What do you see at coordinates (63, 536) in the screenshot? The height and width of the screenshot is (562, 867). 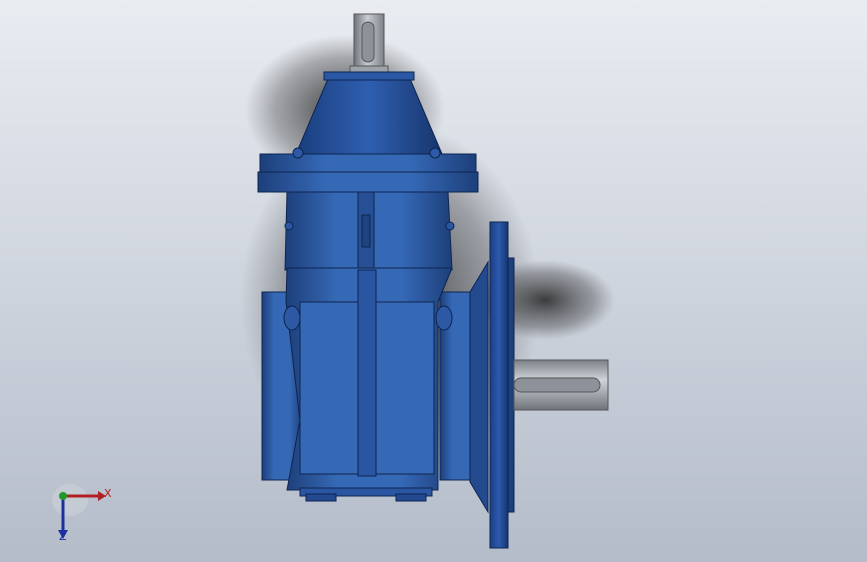 I see `z-axis-label: Z` at bounding box center [63, 536].